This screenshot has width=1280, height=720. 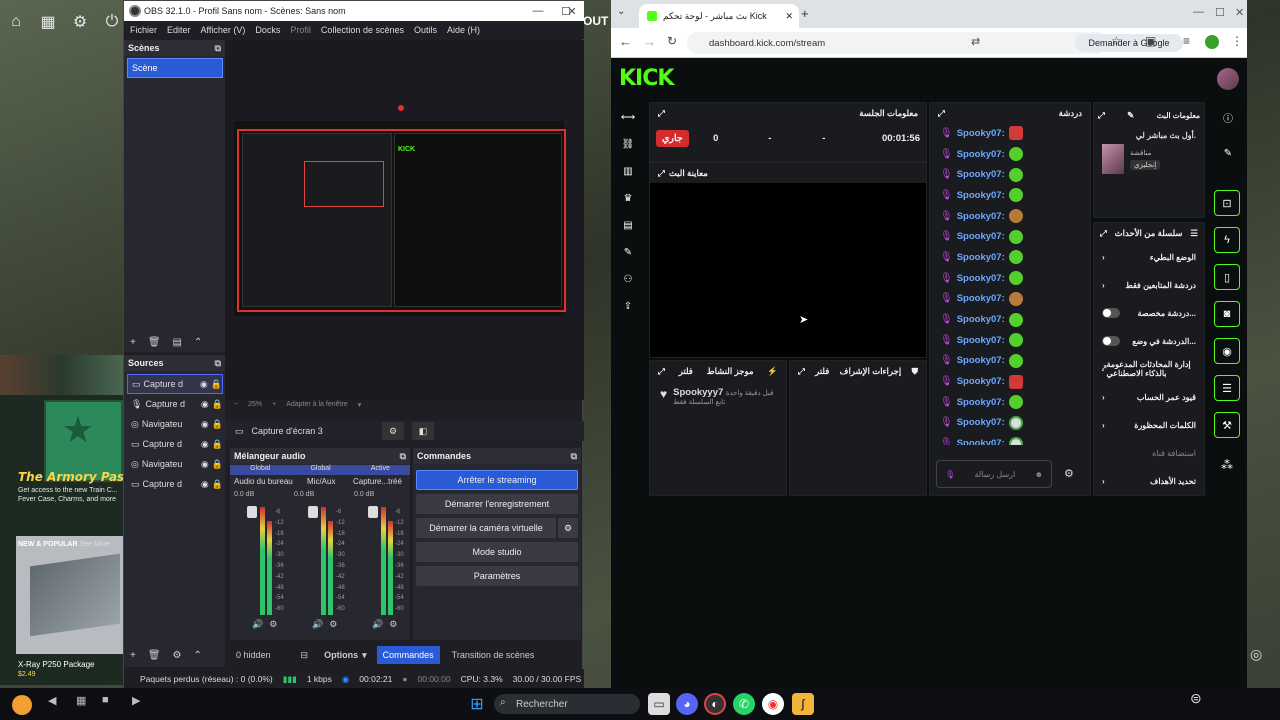 What do you see at coordinates (687, 704) in the screenshot?
I see `discord-icon: ◕` at bounding box center [687, 704].